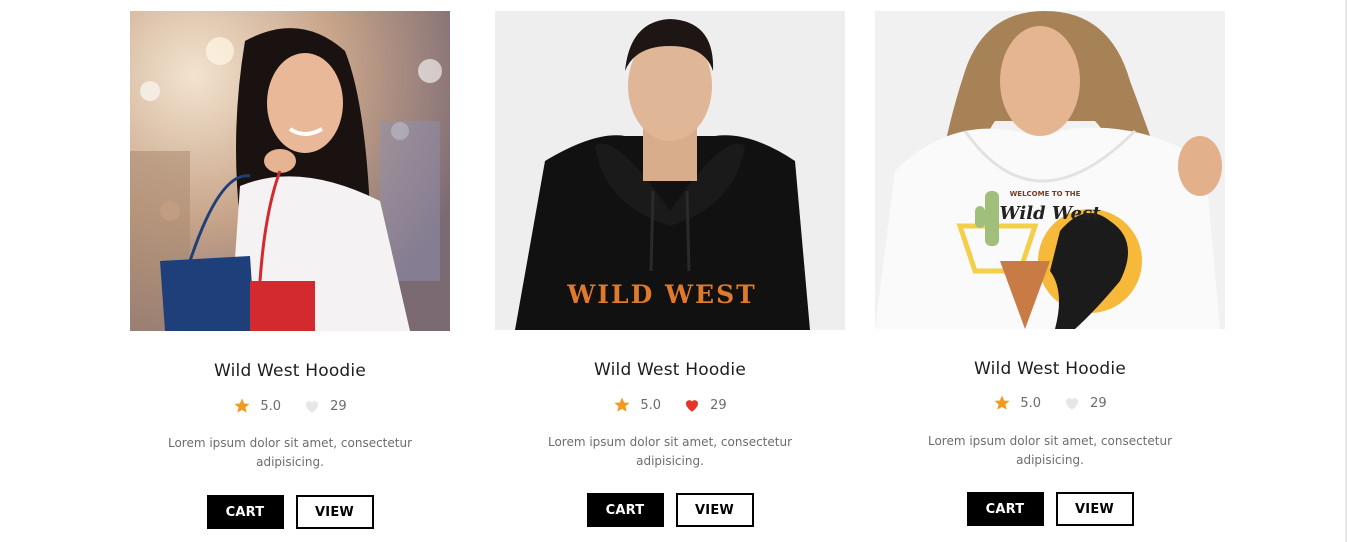 The width and height of the screenshot is (1347, 542). What do you see at coordinates (661, 294) in the screenshot?
I see `hoodie-print-text: WILD WEST` at bounding box center [661, 294].